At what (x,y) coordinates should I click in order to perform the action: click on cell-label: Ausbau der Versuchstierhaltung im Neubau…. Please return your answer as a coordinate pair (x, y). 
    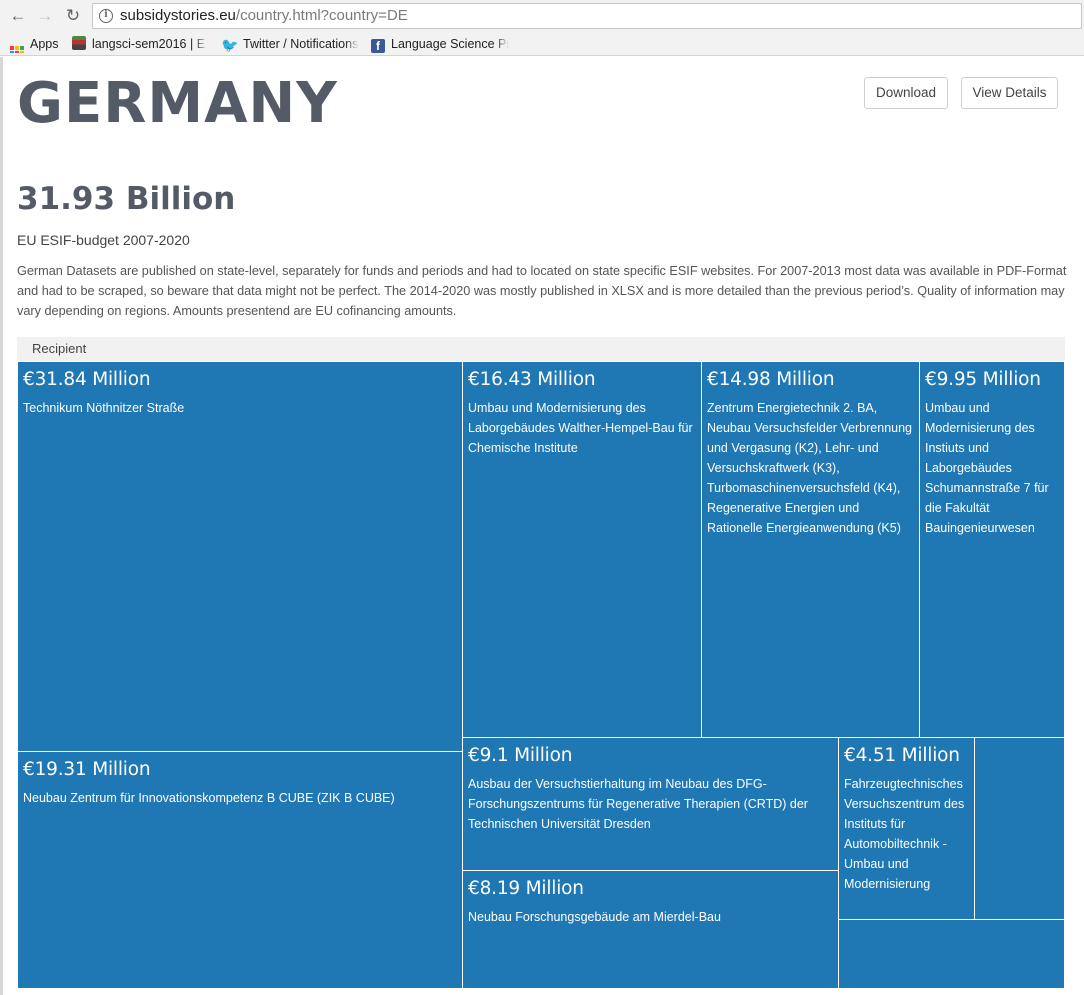
    Looking at the image, I should click on (638, 804).